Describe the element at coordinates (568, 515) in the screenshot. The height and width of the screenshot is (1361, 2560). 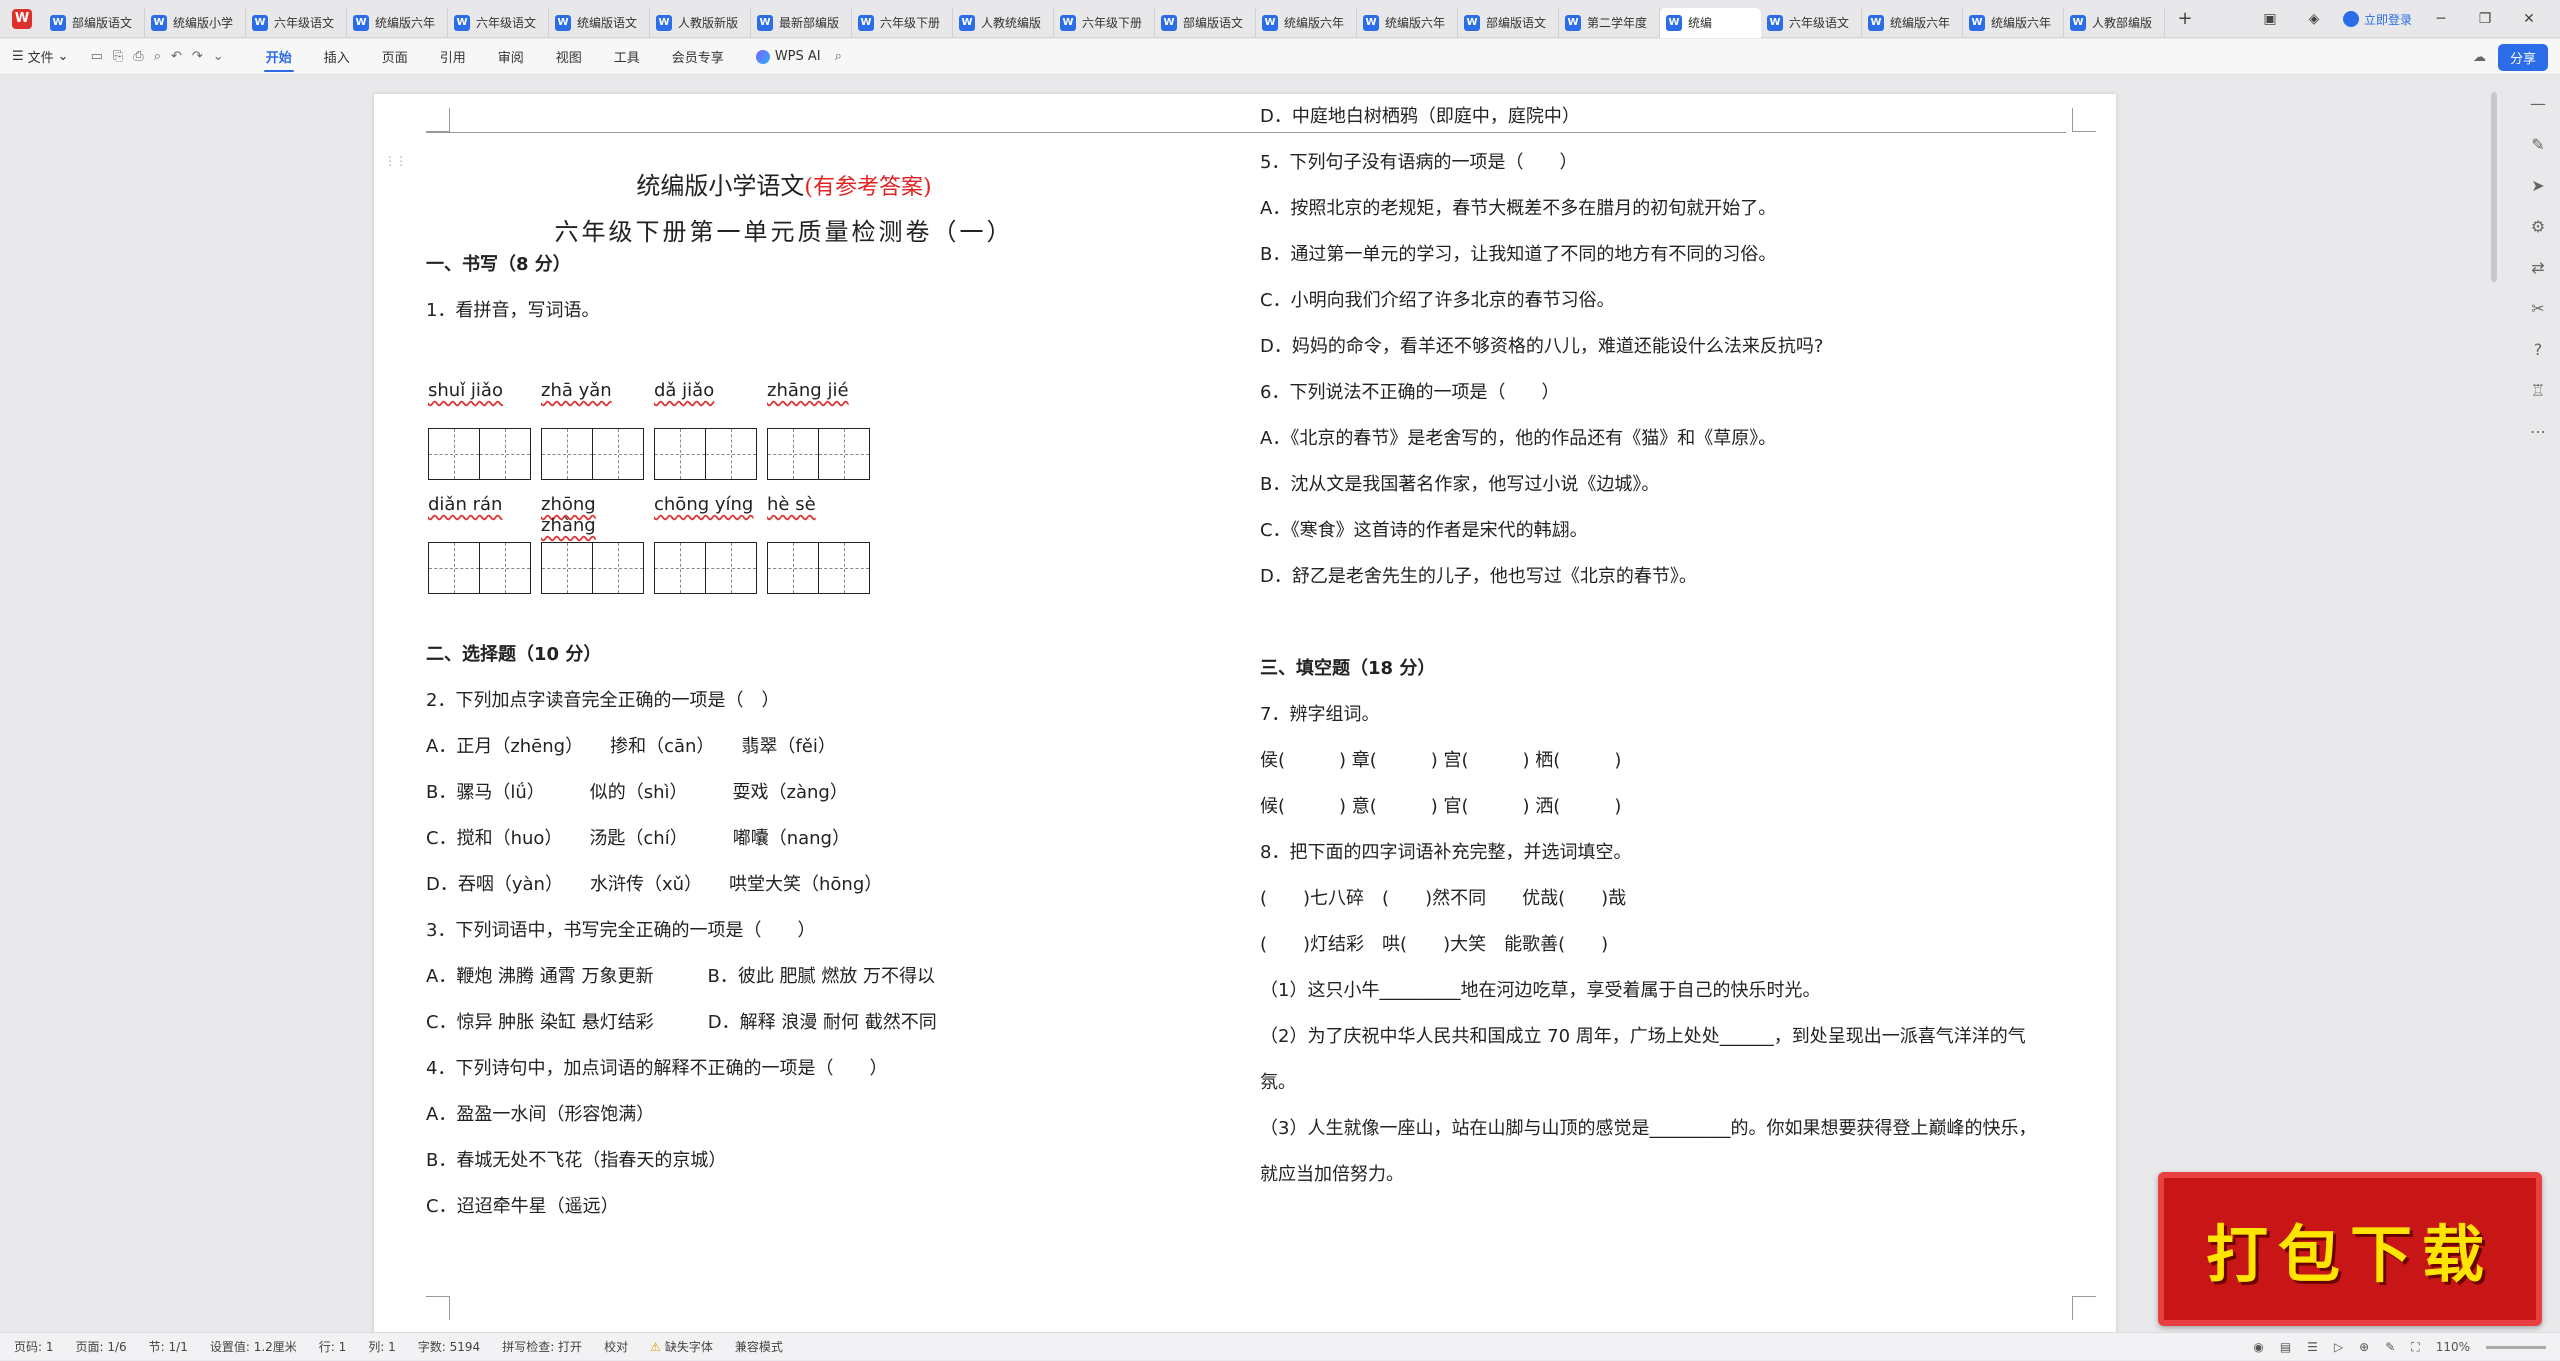
I see `pinyin-label: zhōng zhàng` at that location.